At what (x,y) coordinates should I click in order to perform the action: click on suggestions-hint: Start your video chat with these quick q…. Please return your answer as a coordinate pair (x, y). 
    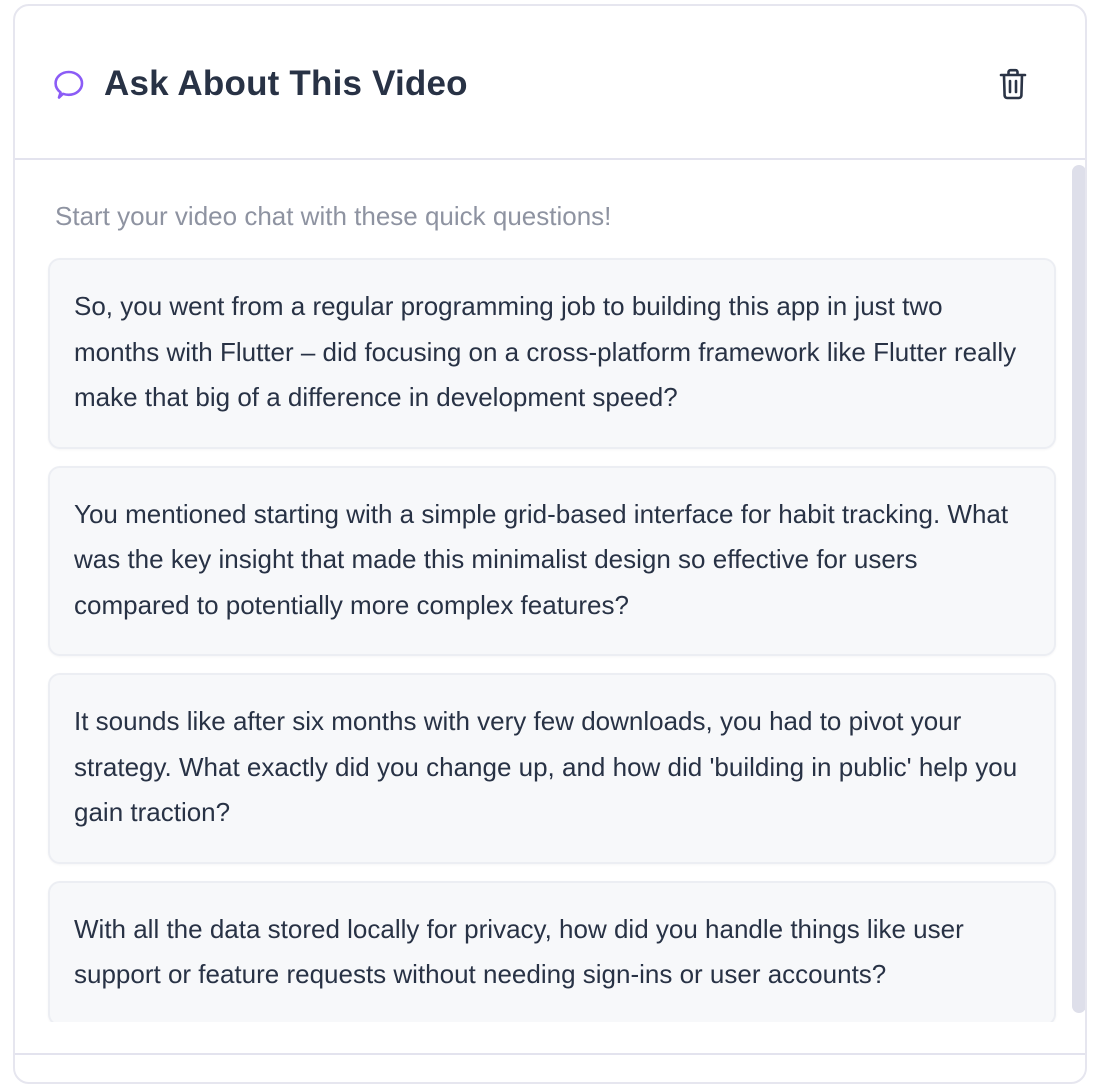
    Looking at the image, I should click on (333, 216).